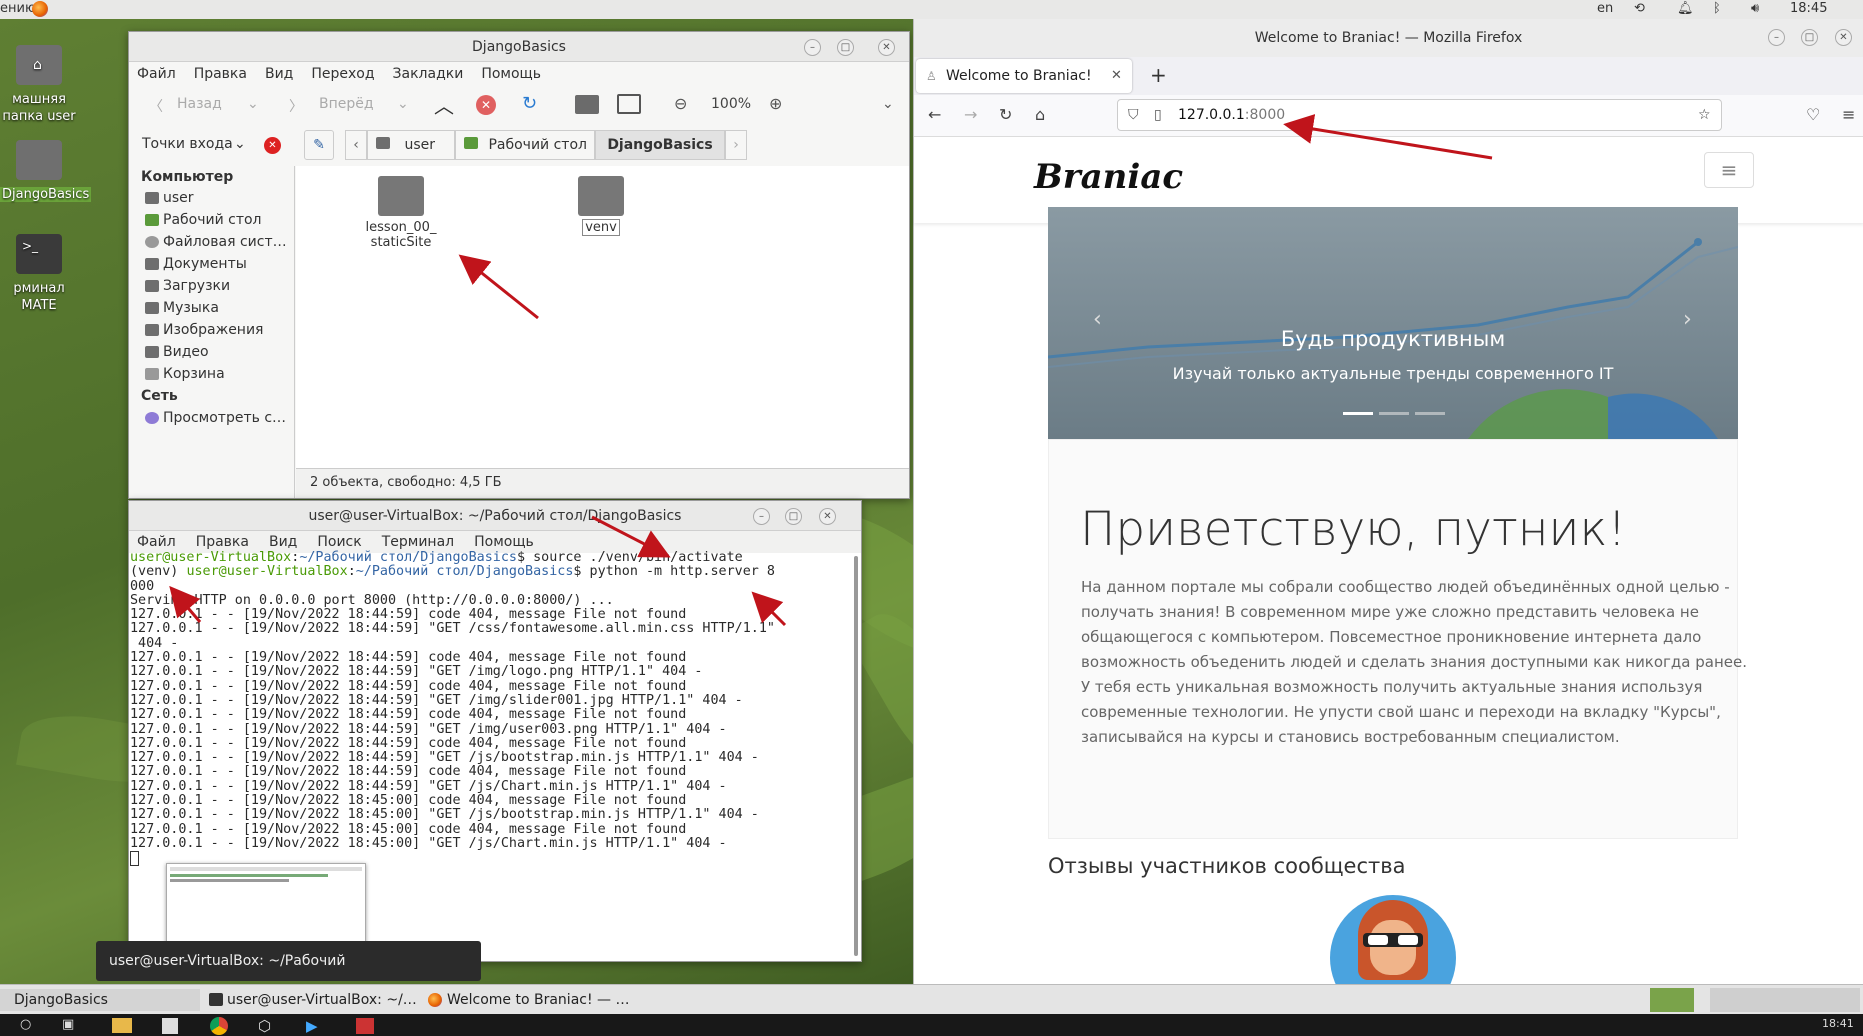 The height and width of the screenshot is (1036, 1863). What do you see at coordinates (629, 104) in the screenshot?
I see `computer-button` at bounding box center [629, 104].